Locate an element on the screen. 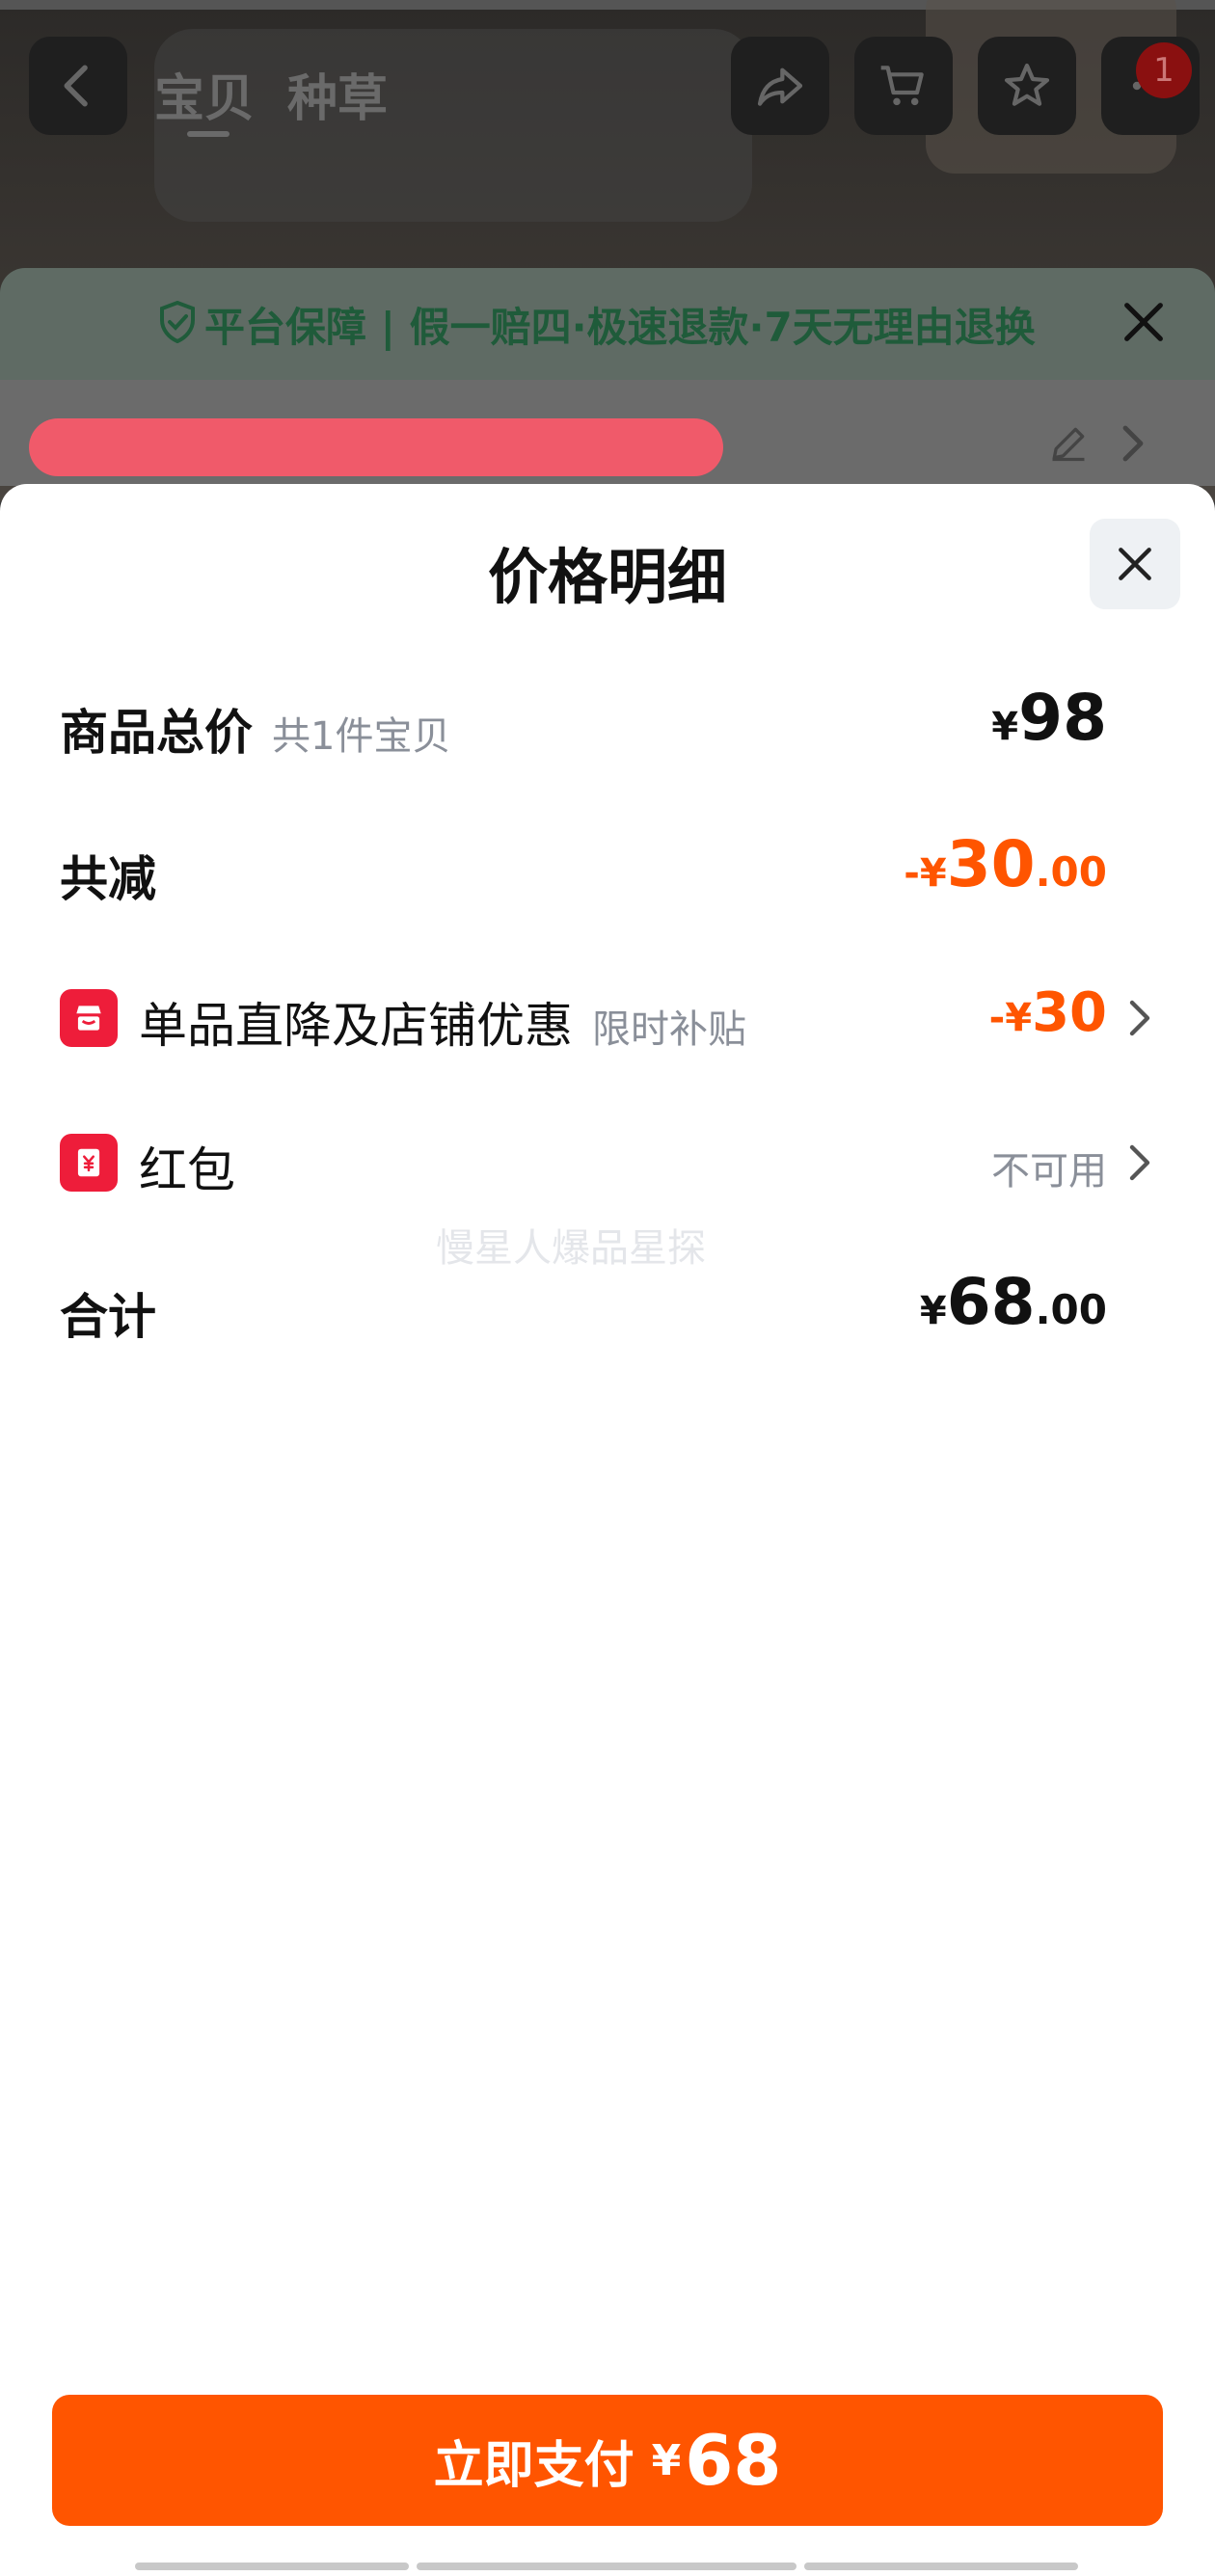 This screenshot has height=2576, width=1215. pay-currency: ¥ is located at coordinates (666, 2460).